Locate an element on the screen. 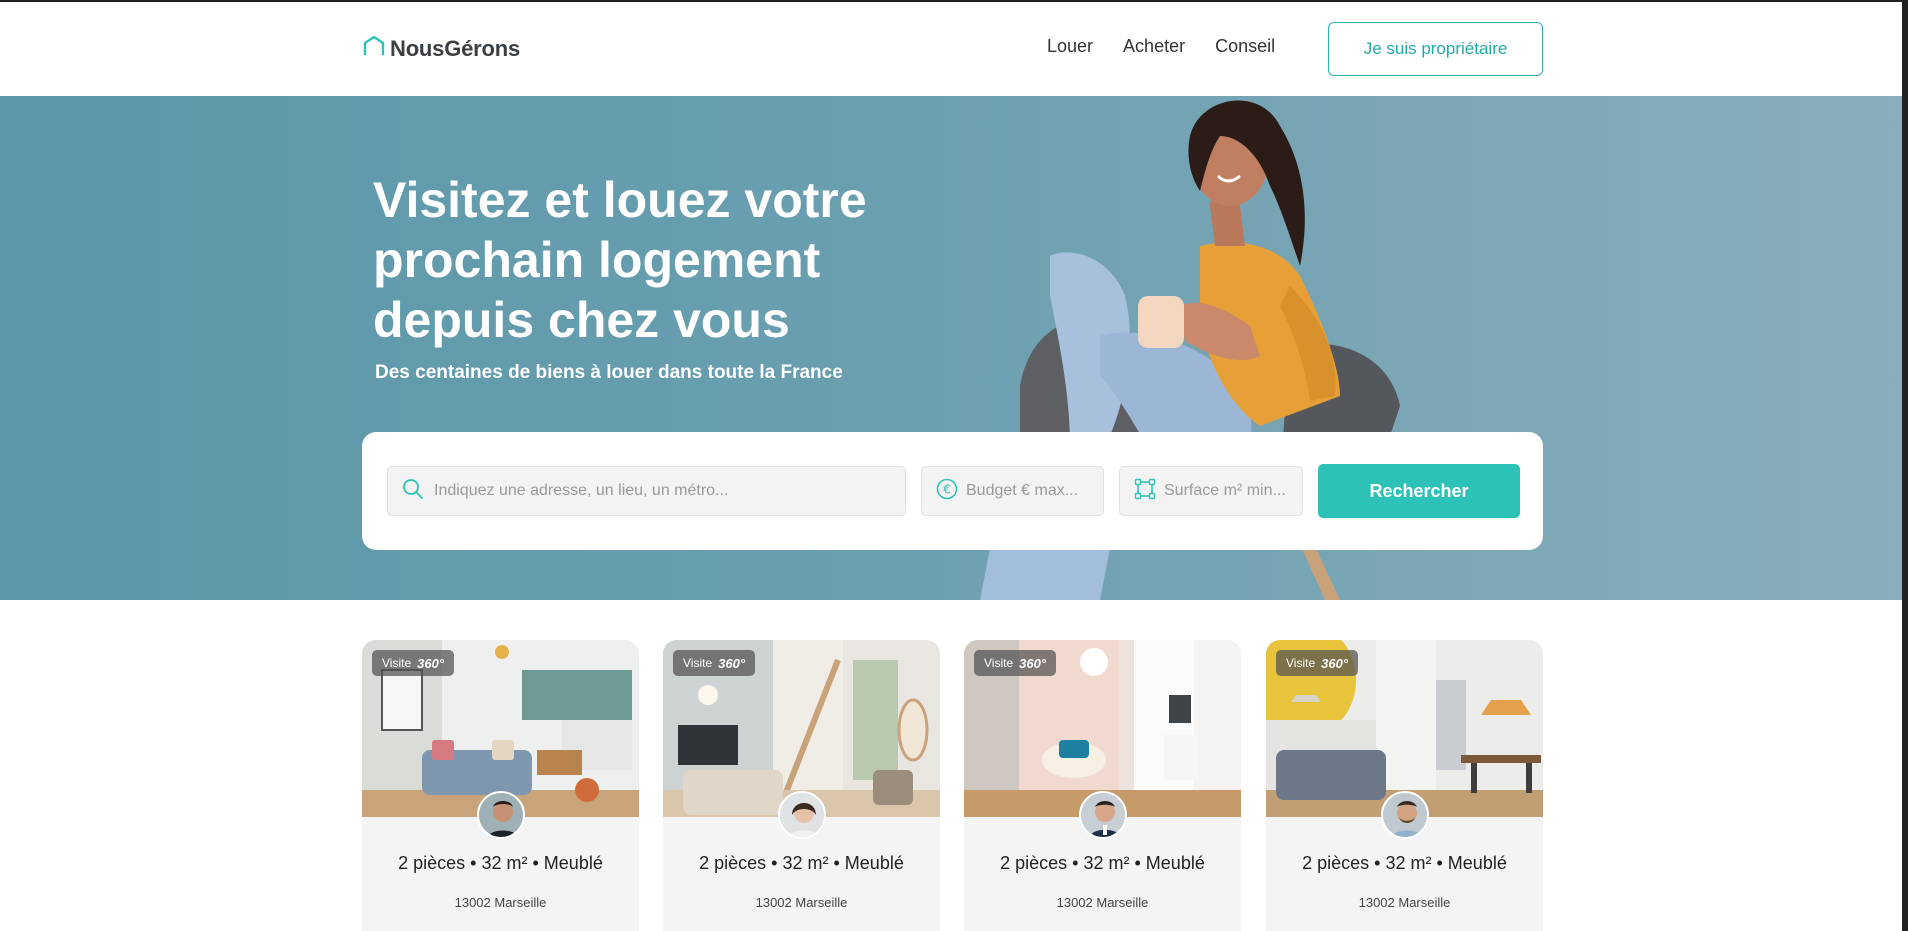  address-search-field is located at coordinates (646, 491).